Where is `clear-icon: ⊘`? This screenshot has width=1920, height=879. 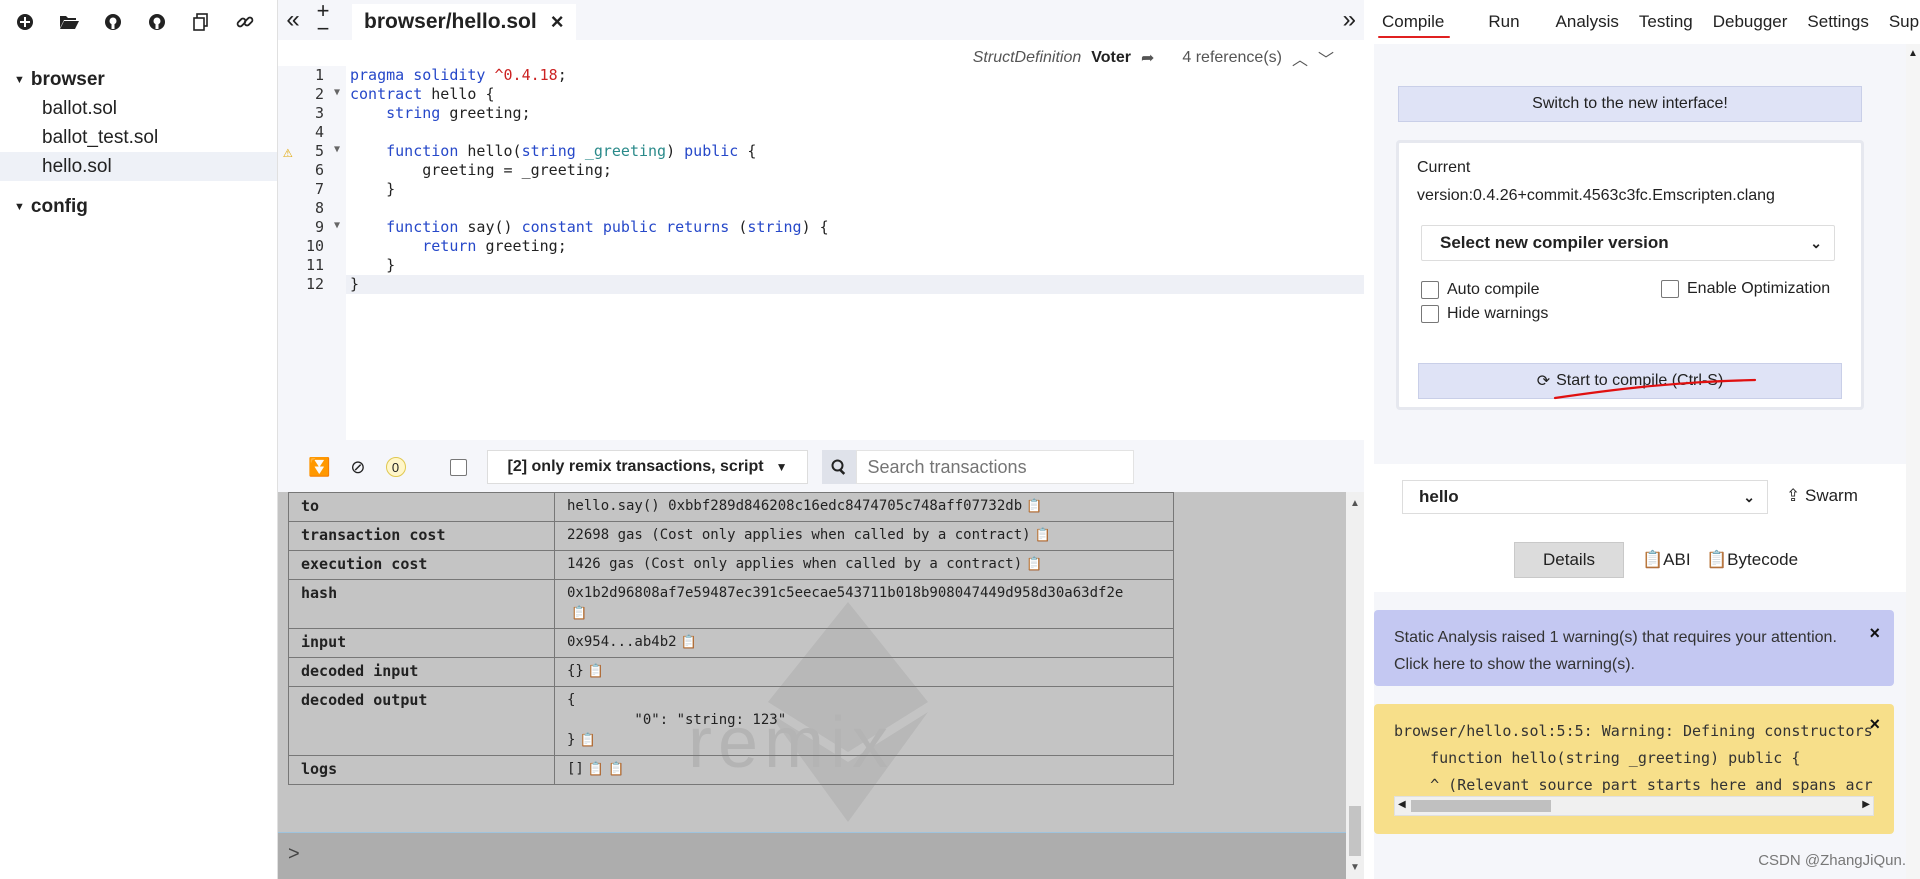
clear-icon: ⊘ is located at coordinates (357, 467).